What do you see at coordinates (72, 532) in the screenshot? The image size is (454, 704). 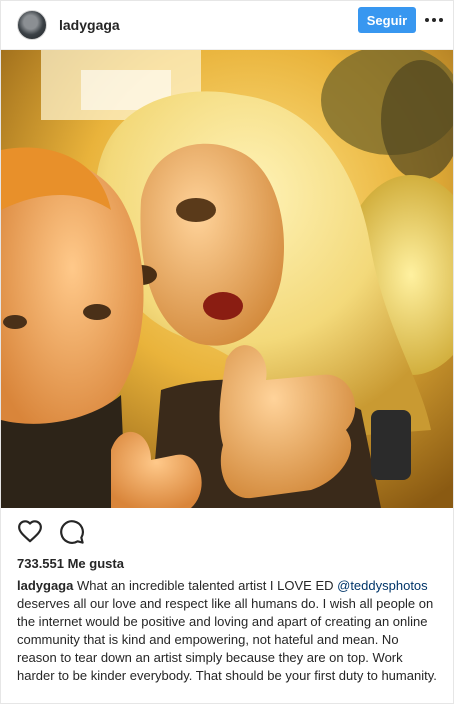 I see `comment-icon` at bounding box center [72, 532].